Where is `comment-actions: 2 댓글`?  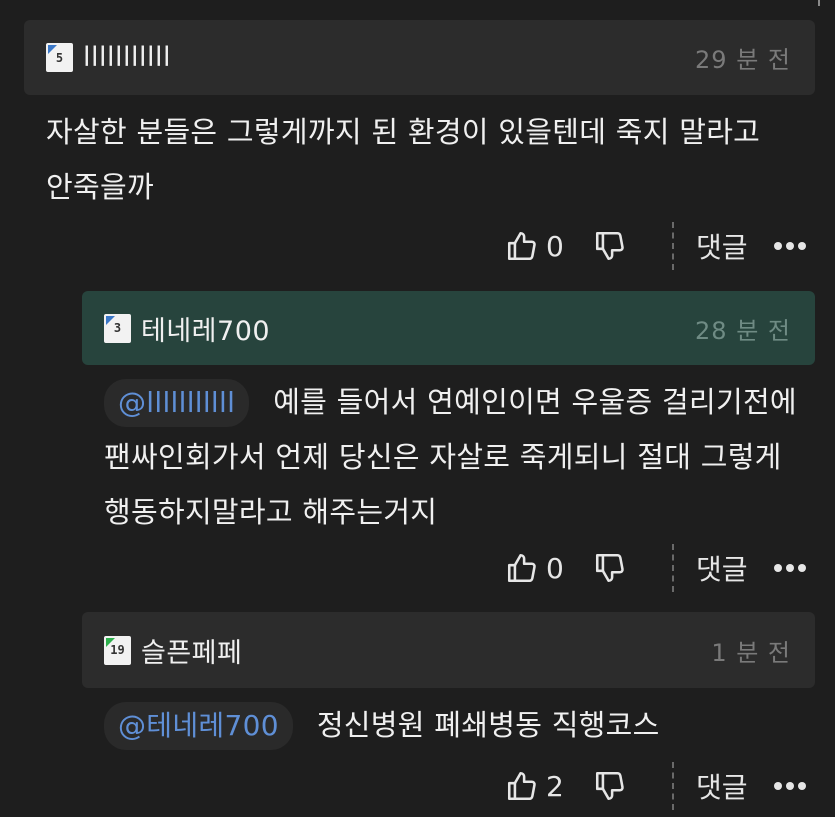
comment-actions: 2 댓글 is located at coordinates (655, 786).